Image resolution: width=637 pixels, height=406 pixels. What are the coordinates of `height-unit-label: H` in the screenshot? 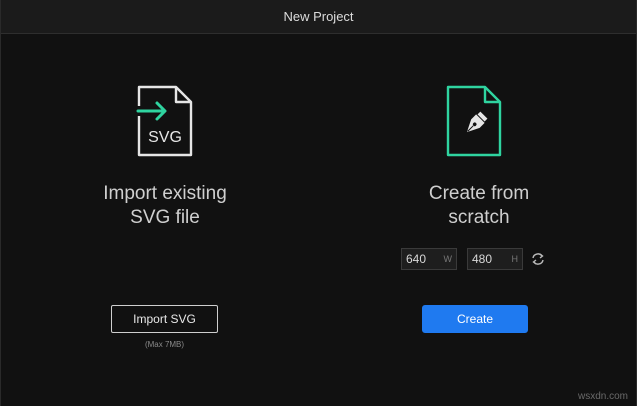 It's located at (515, 259).